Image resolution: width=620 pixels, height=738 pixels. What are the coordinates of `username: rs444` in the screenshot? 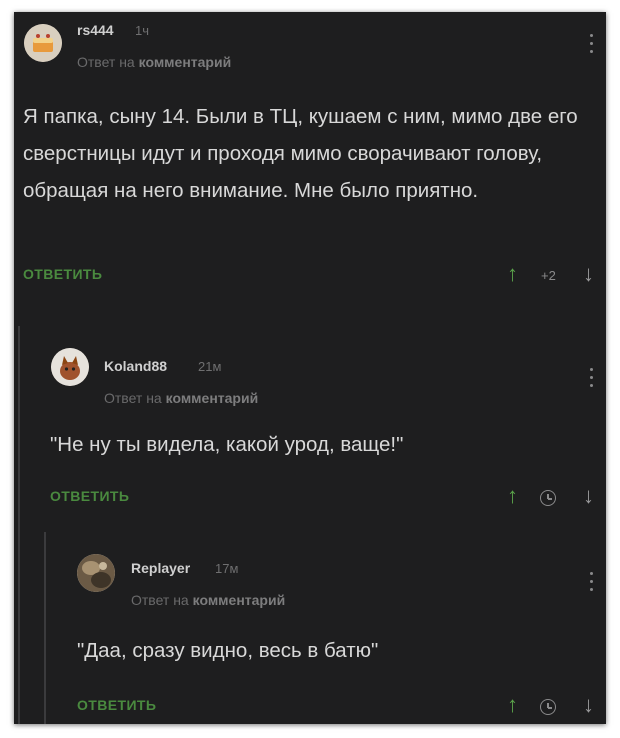 It's located at (95, 30).